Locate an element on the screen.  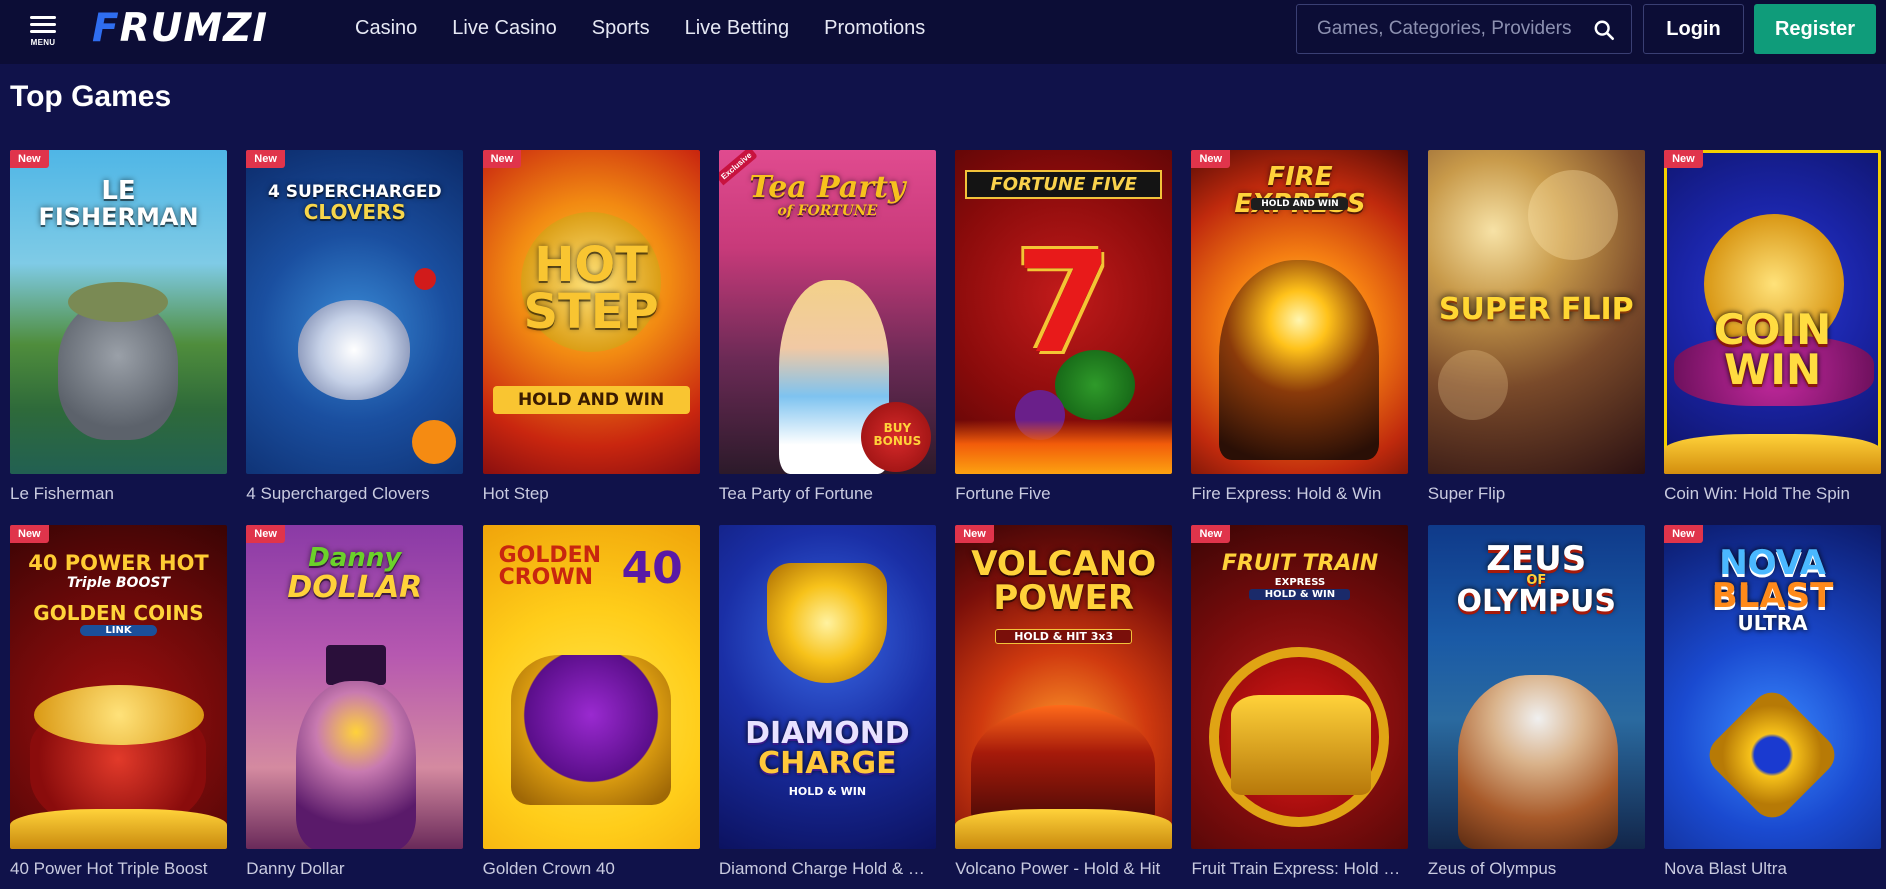
game-name: Golden Crown 40 is located at coordinates (591, 869).